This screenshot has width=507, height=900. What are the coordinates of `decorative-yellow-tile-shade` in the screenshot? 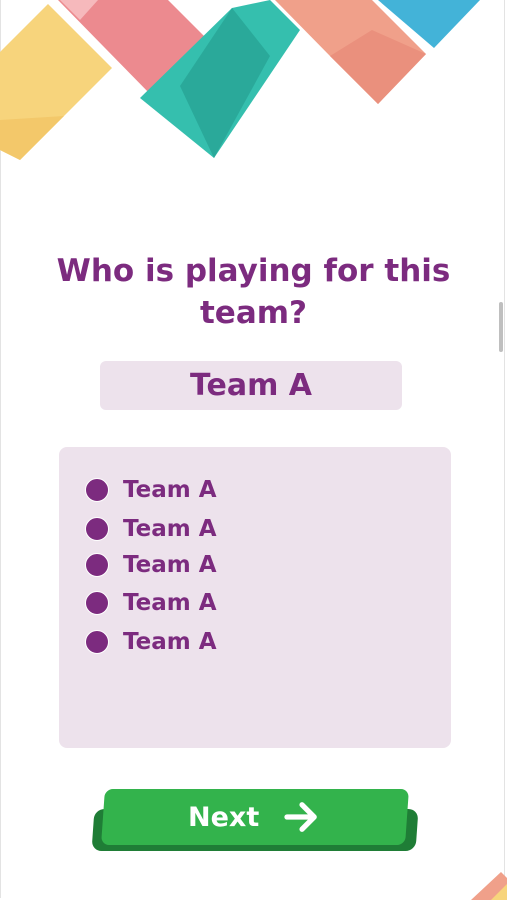 It's located at (32, 138).